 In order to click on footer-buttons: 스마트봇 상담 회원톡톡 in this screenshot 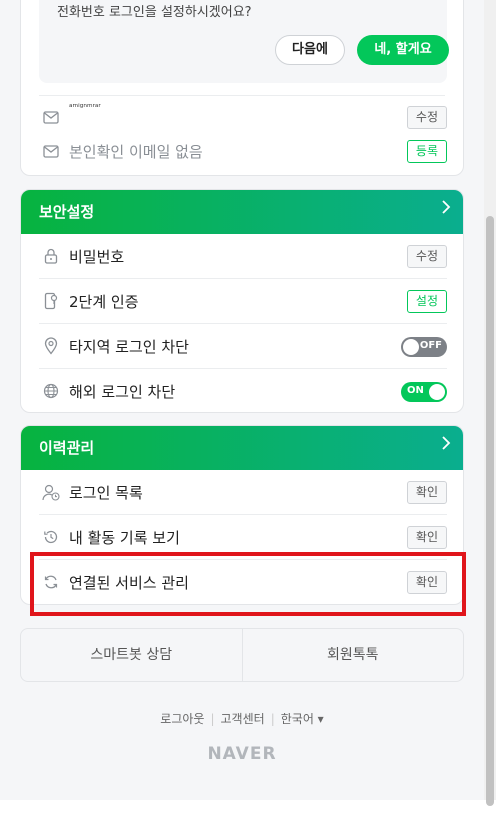, I will do `click(242, 655)`.